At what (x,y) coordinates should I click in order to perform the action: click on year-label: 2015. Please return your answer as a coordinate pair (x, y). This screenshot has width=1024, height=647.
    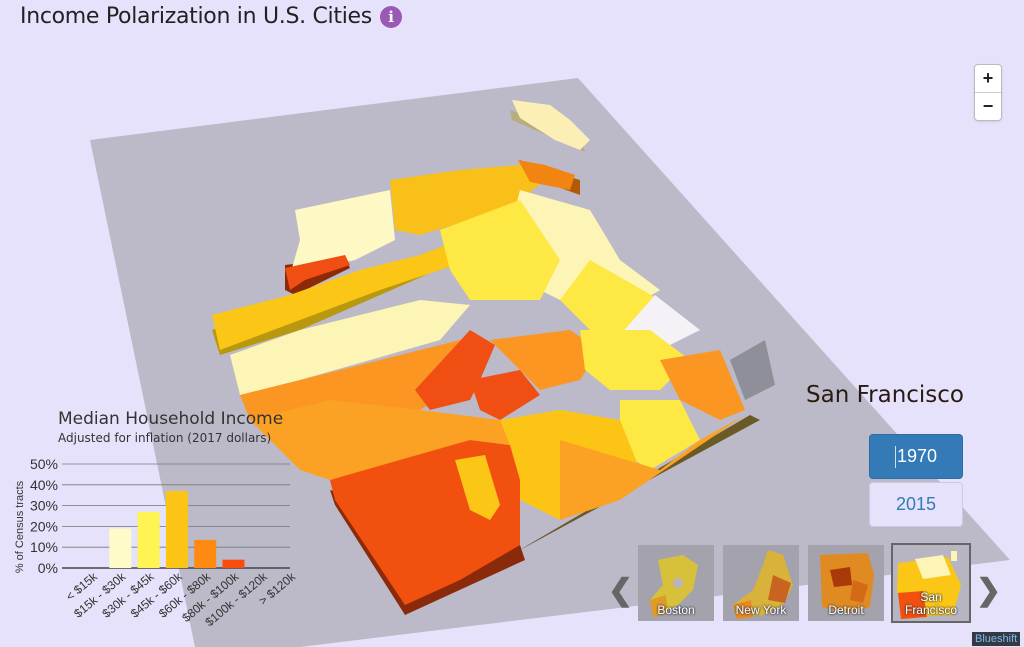
    Looking at the image, I should click on (916, 504).